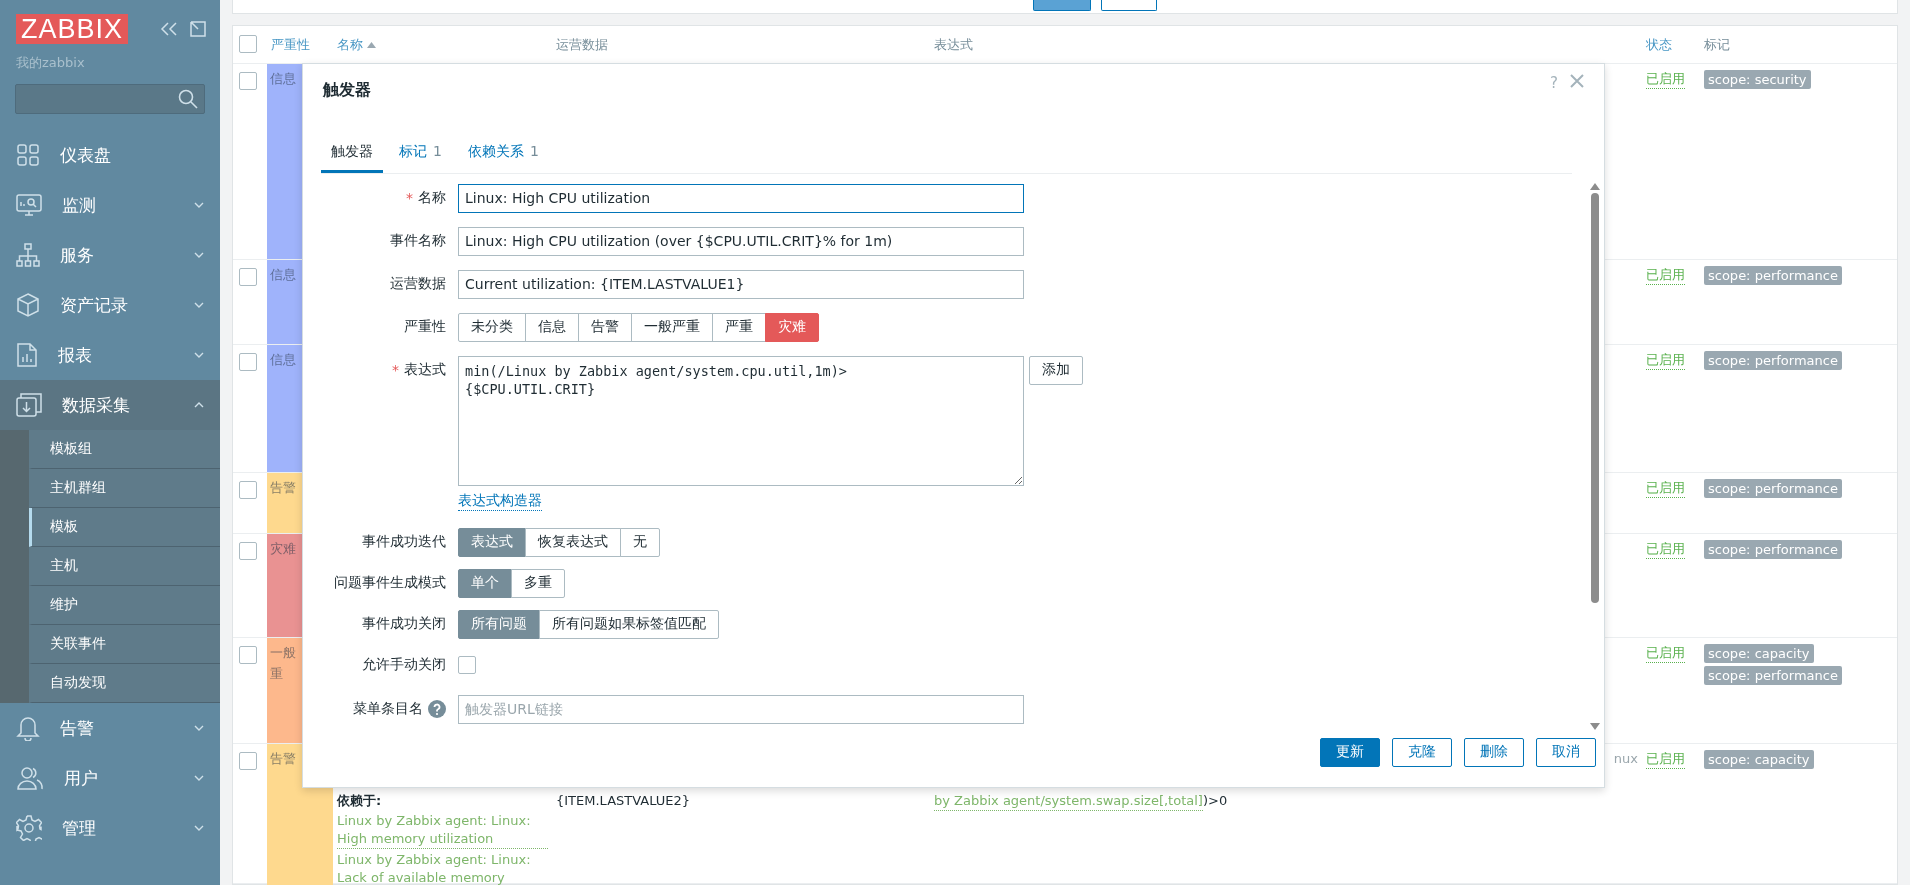 This screenshot has width=1910, height=885. What do you see at coordinates (741, 420) in the screenshot?
I see `expression-field: min(/Linux by Zabbix agent/system.cpu.util,1m)> {$CPU.UTIL.CRIT}` at bounding box center [741, 420].